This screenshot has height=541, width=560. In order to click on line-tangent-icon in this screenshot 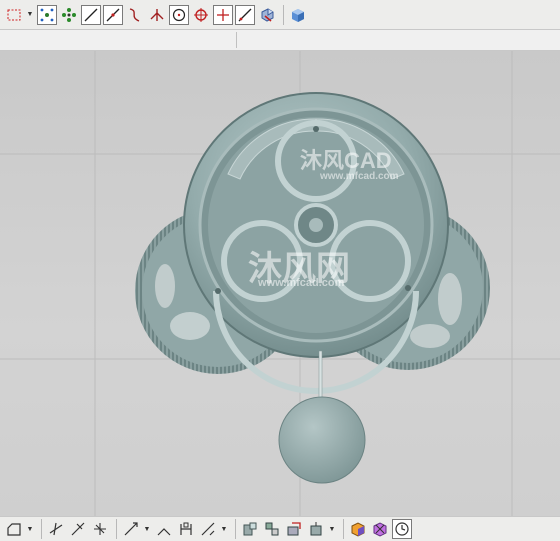, I will do `click(113, 14)`.